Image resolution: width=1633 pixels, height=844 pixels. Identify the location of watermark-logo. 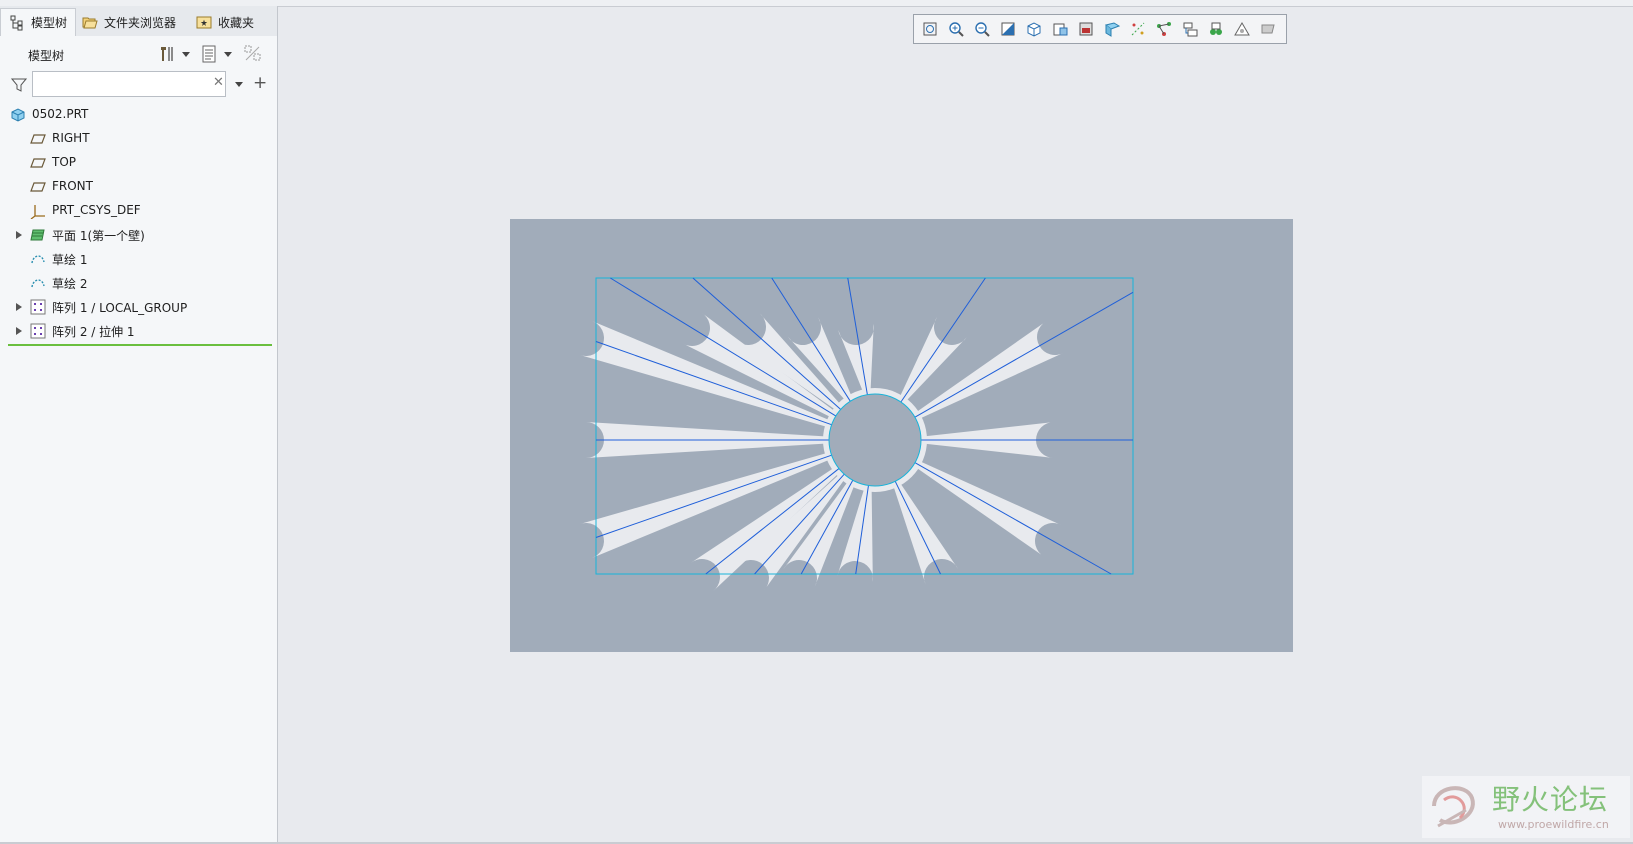
(1453, 807).